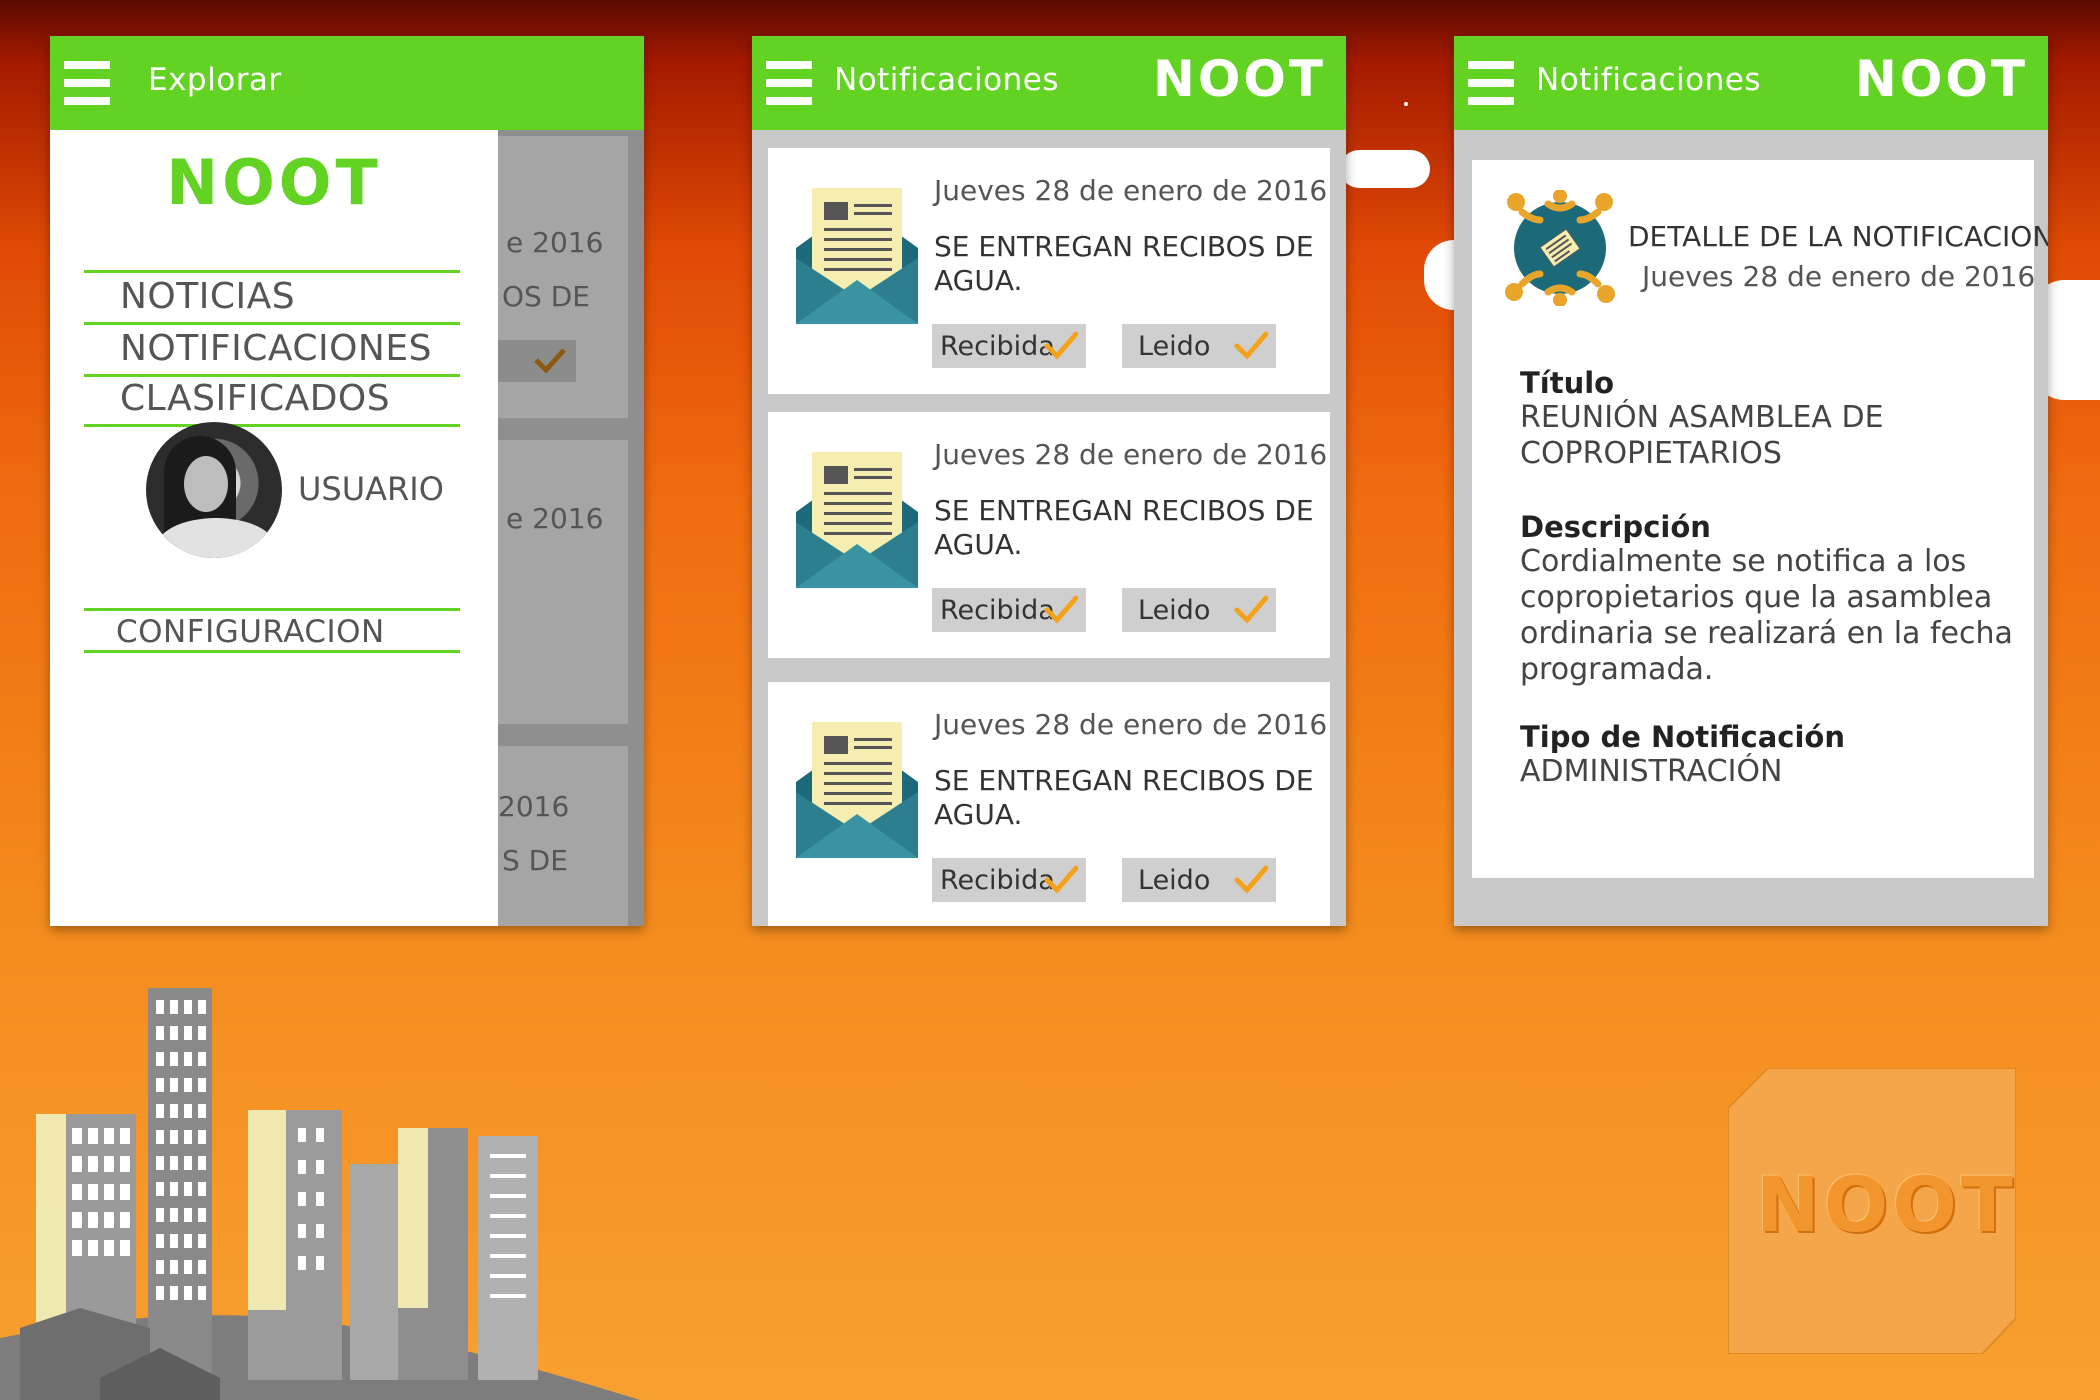 The height and width of the screenshot is (1400, 2100). What do you see at coordinates (1702, 435) in the screenshot?
I see `title-value: REUNIÓN ASAMBLEA DE COPROPIETARIOS` at bounding box center [1702, 435].